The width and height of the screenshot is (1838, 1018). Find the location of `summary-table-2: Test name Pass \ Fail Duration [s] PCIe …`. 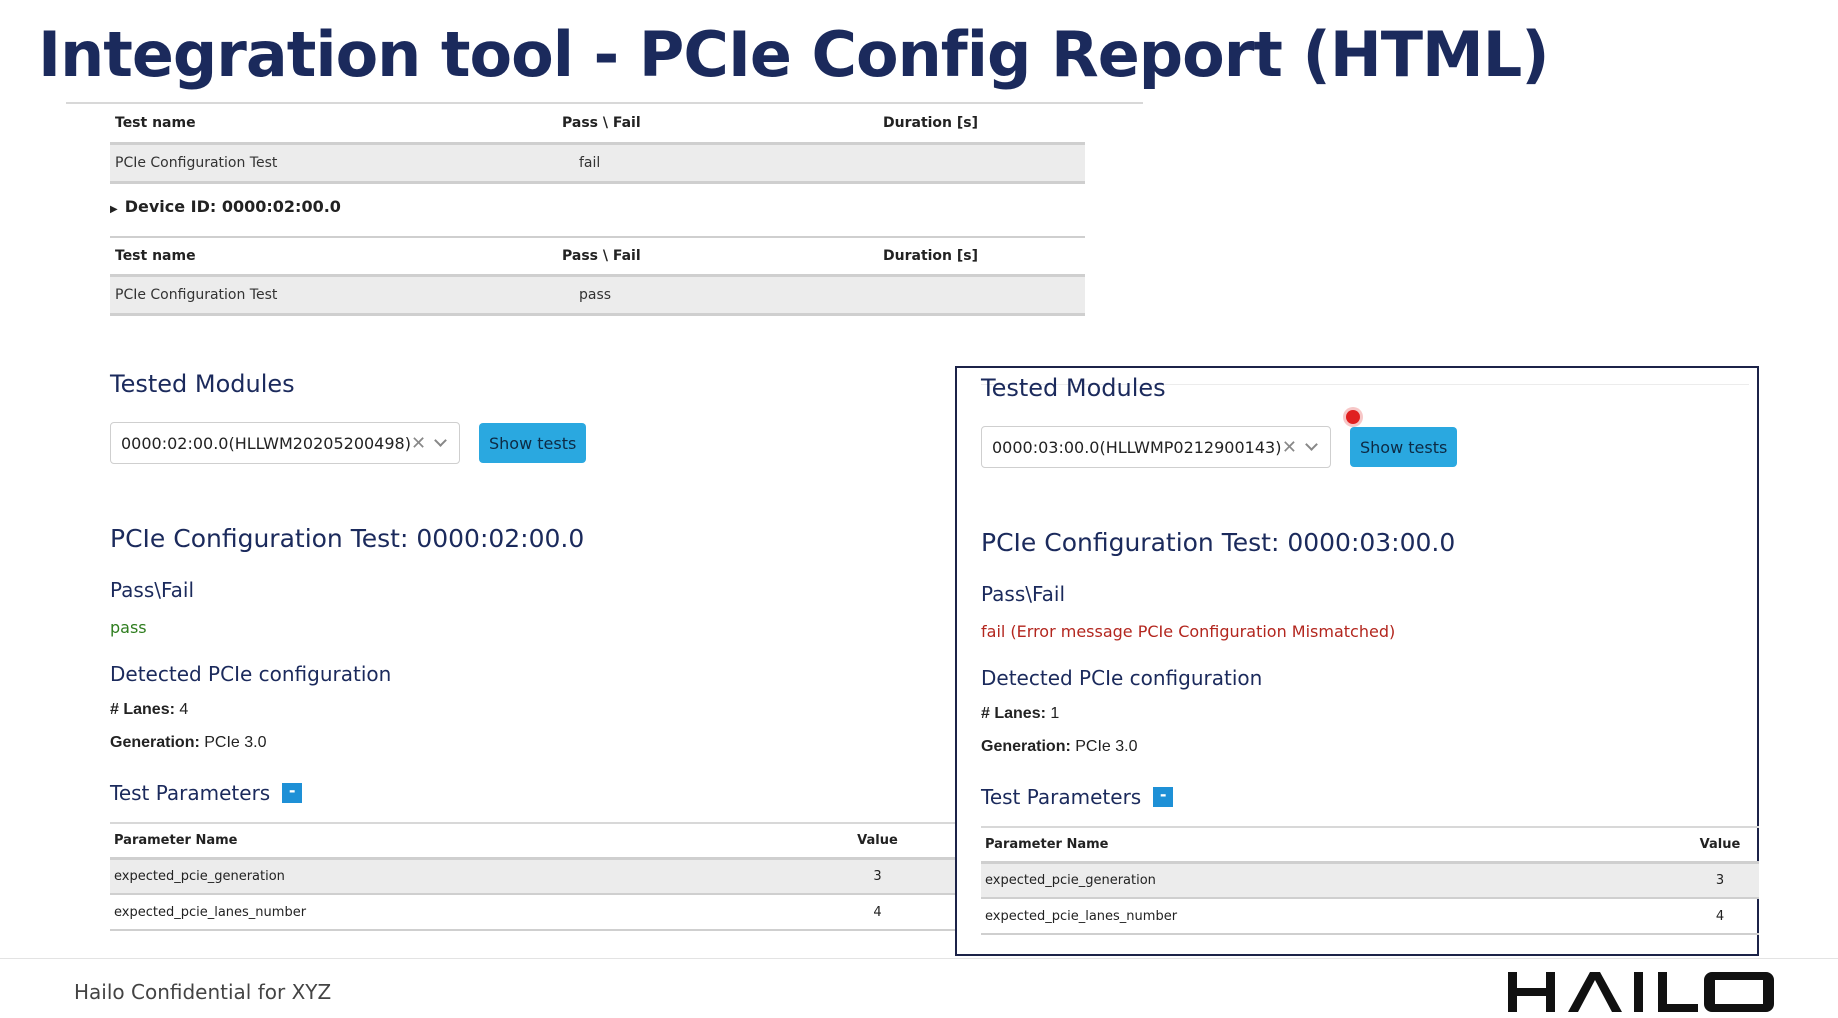

summary-table-2: Test name Pass \ Fail Duration [s] PCIe … is located at coordinates (597, 276).